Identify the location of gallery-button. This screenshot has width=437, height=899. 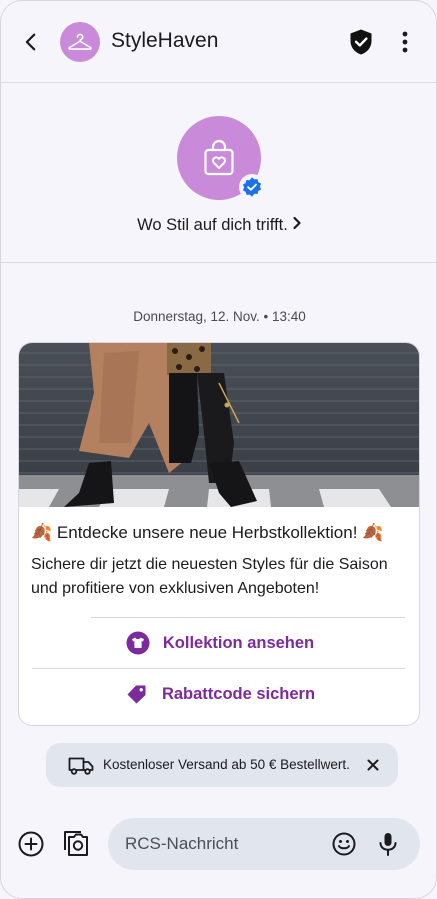
(75, 843).